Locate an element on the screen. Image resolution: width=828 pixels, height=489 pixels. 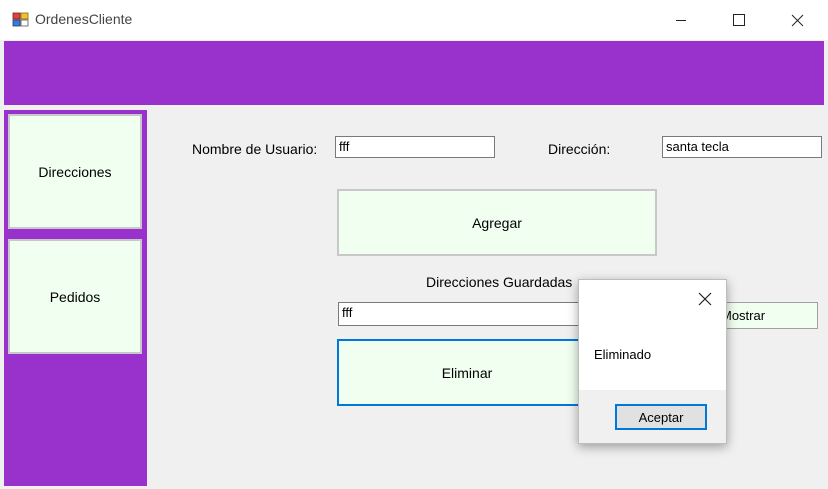
sidebar-item-label: Direcciones is located at coordinates (75, 171).